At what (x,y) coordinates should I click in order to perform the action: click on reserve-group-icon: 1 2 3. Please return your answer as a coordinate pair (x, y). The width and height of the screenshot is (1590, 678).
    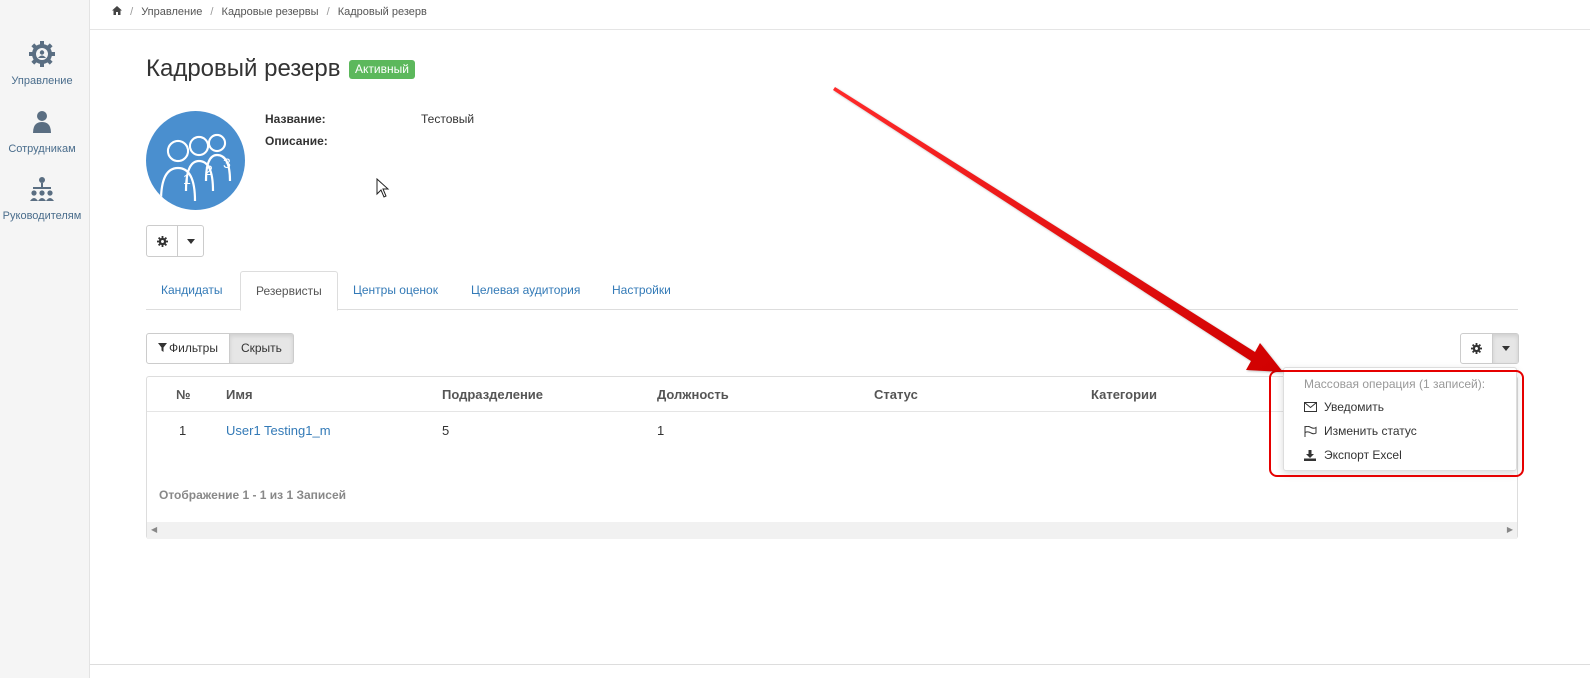
    Looking at the image, I should click on (195, 167).